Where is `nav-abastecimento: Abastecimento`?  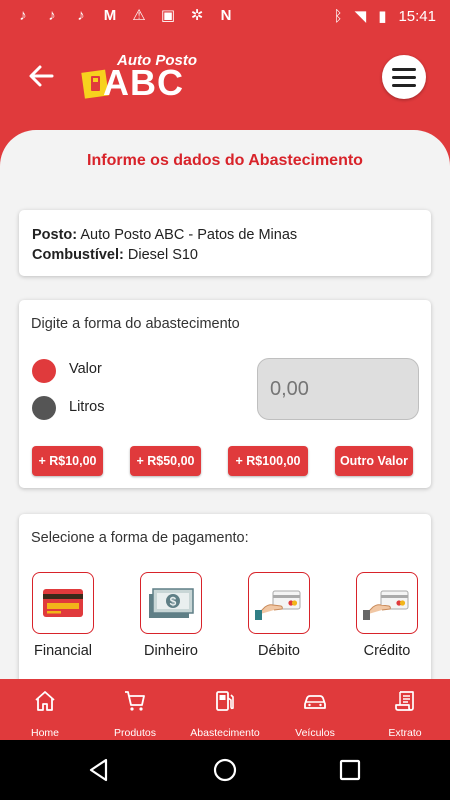
nav-abastecimento: Abastecimento is located at coordinates (225, 709).